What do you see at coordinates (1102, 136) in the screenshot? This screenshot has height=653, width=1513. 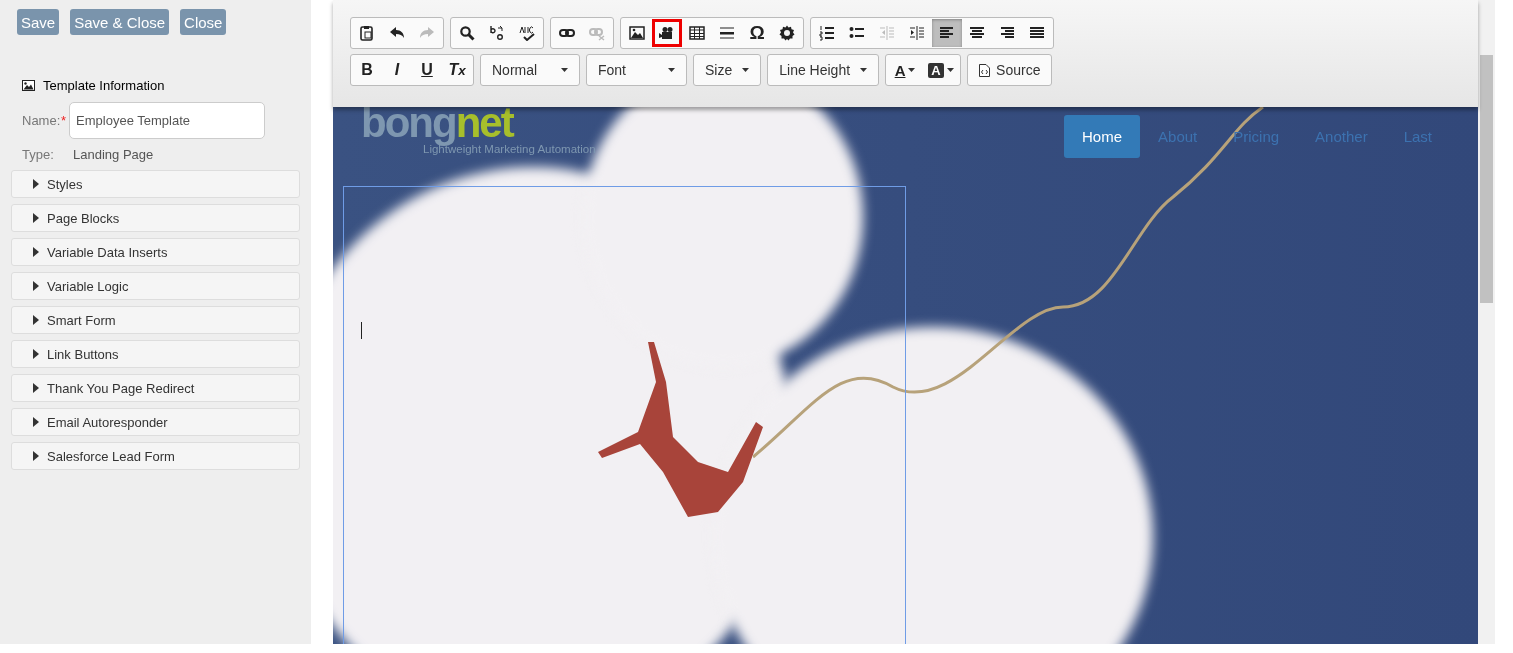 I see `nav-link: Home` at bounding box center [1102, 136].